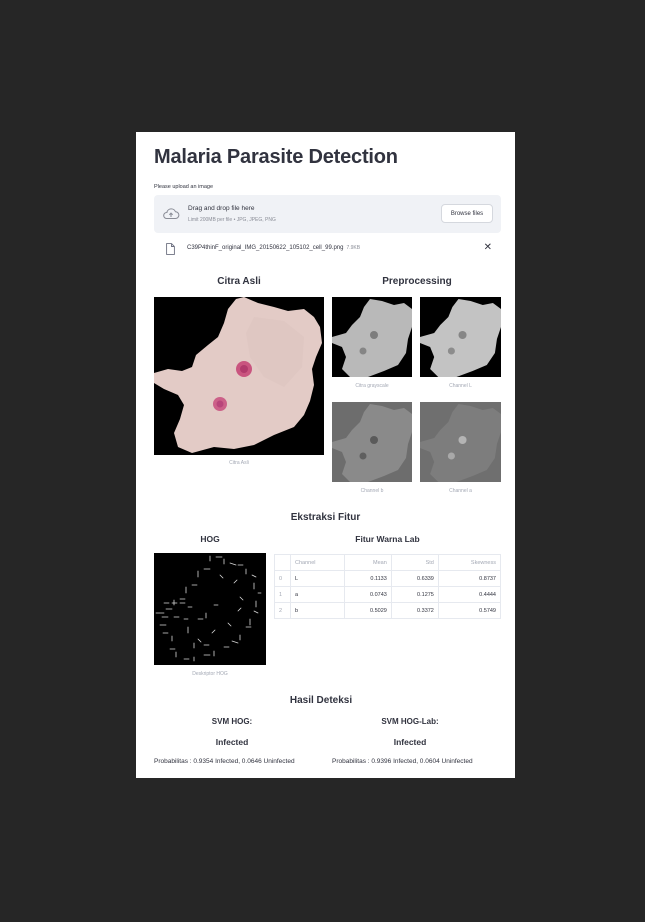 The image size is (645, 922). I want to click on table-cell: 0.1275, so click(414, 594).